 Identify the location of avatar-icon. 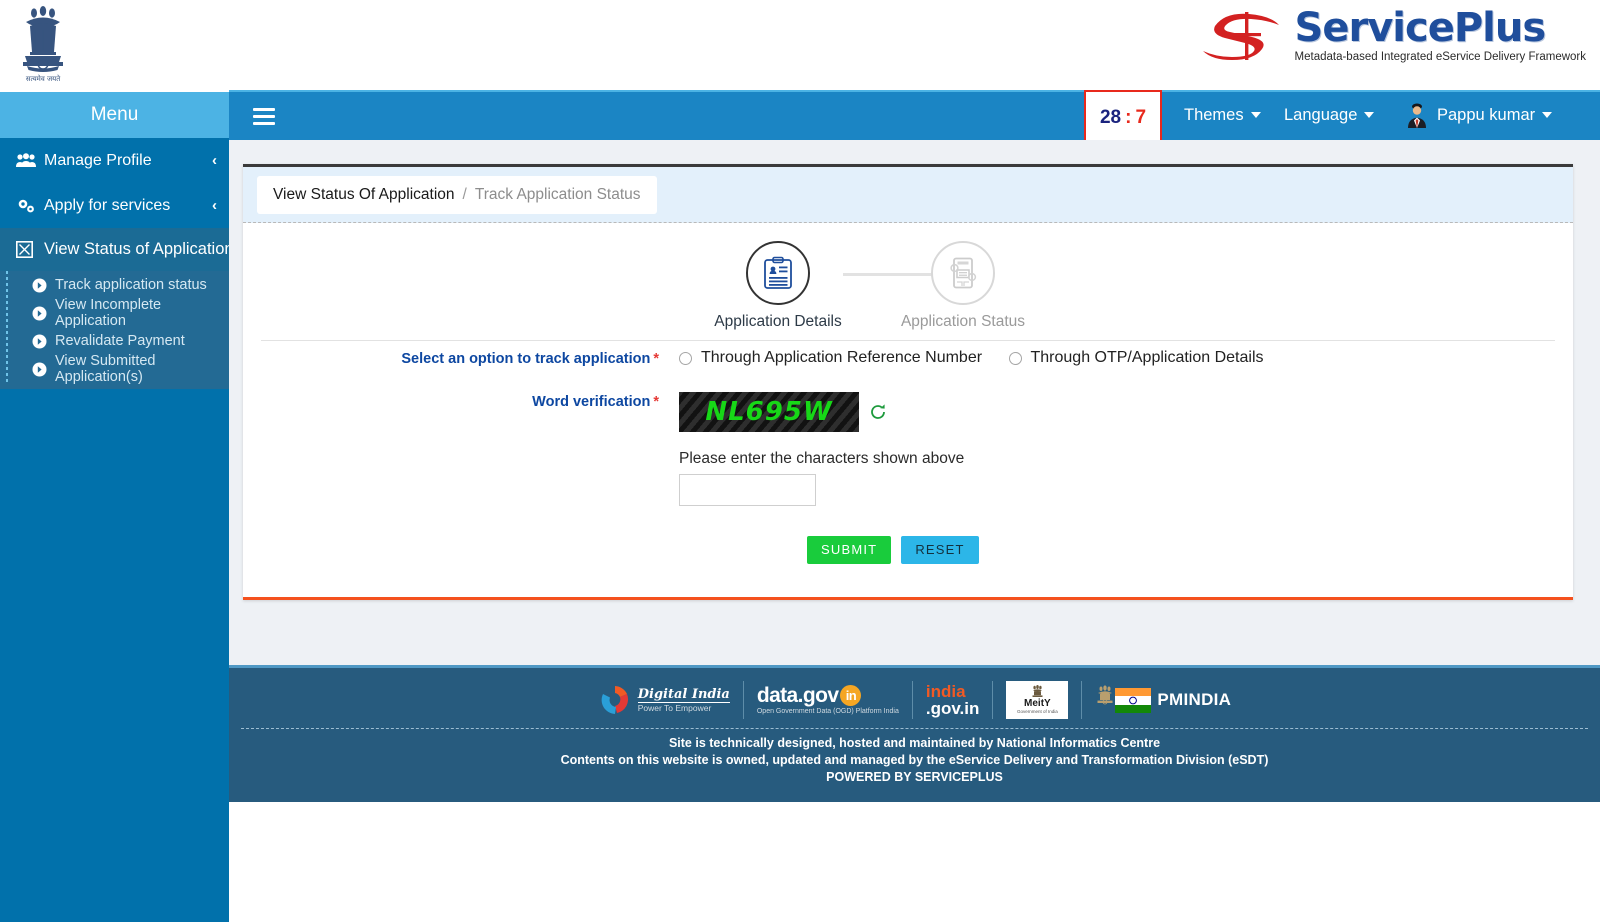
(1417, 115).